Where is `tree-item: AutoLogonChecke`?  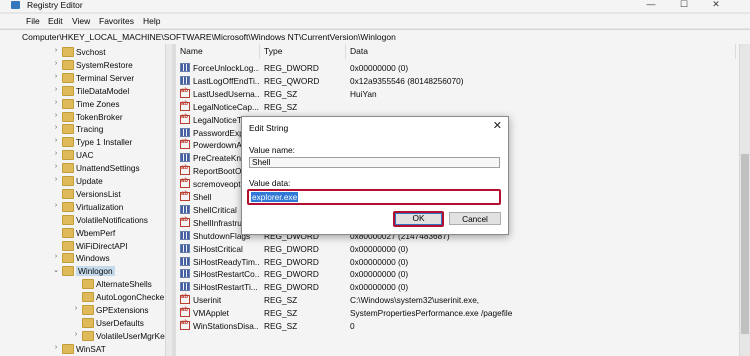
tree-item: AutoLogonChecke is located at coordinates (86, 297).